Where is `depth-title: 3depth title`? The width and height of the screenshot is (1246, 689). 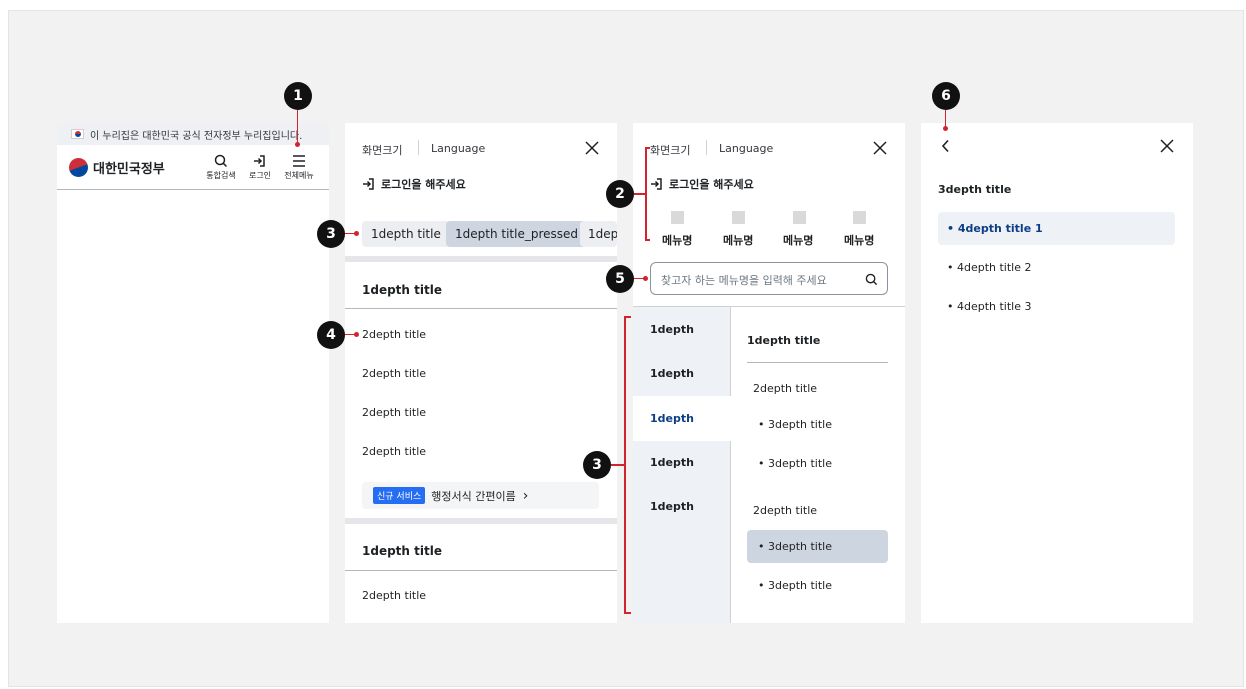 depth-title: 3depth title is located at coordinates (975, 189).